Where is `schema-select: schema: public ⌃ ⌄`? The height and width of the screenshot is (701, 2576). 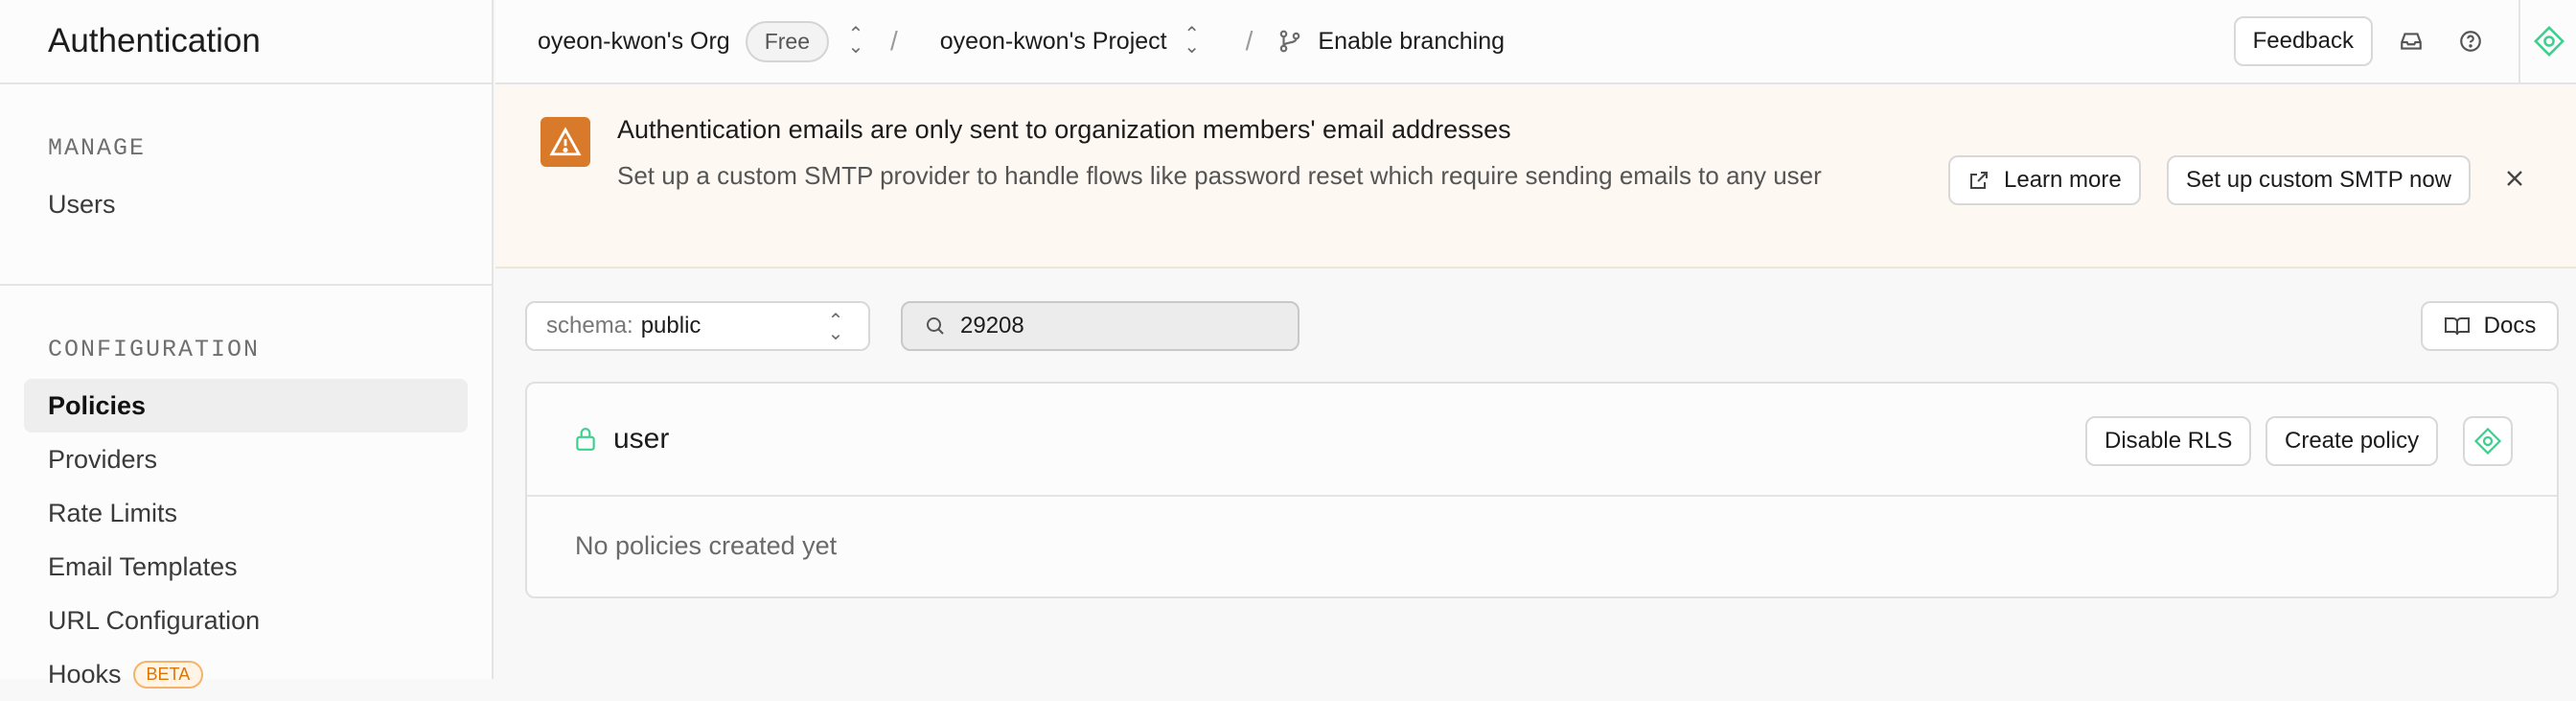
schema-select: schema: public ⌃ ⌄ is located at coordinates (697, 326).